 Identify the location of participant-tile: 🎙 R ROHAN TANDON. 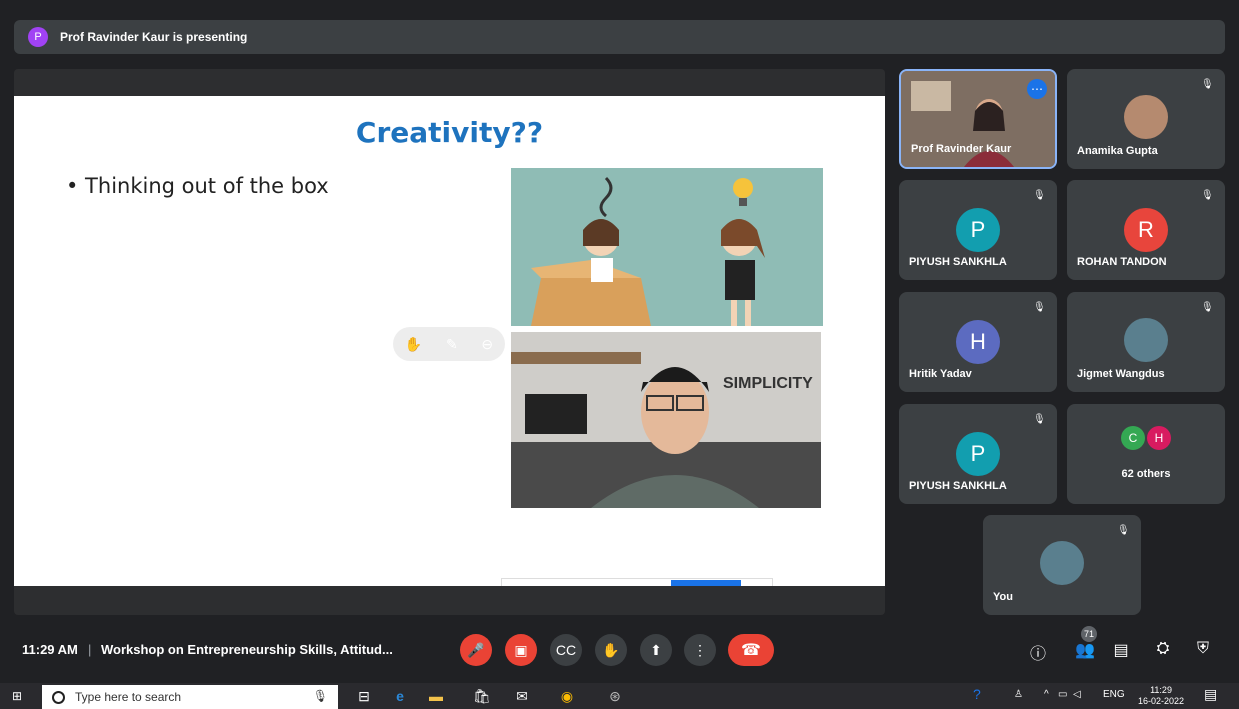
(1146, 230).